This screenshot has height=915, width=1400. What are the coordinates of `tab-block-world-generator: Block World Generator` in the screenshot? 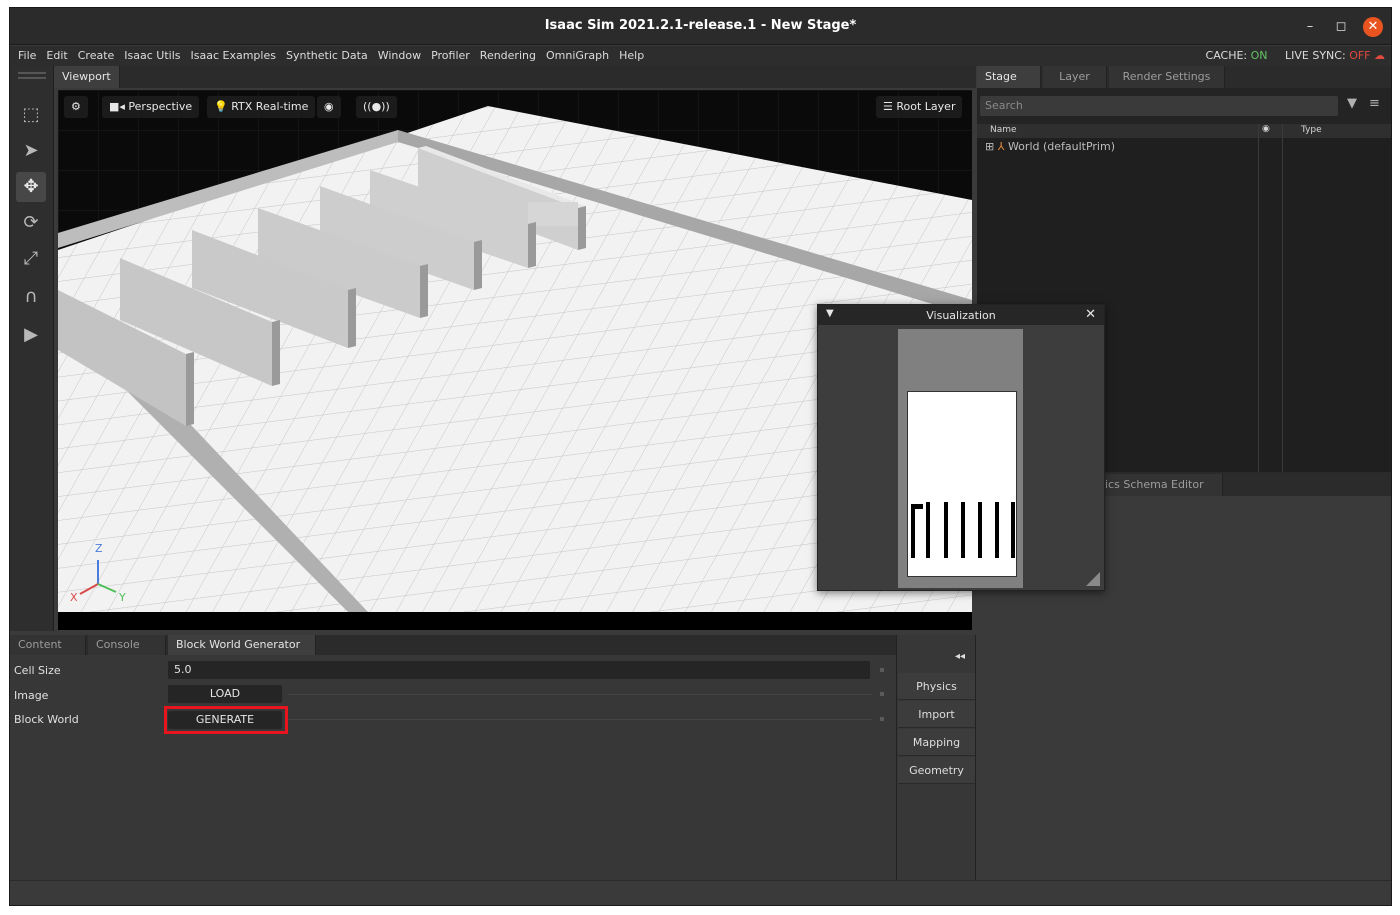 It's located at (242, 645).